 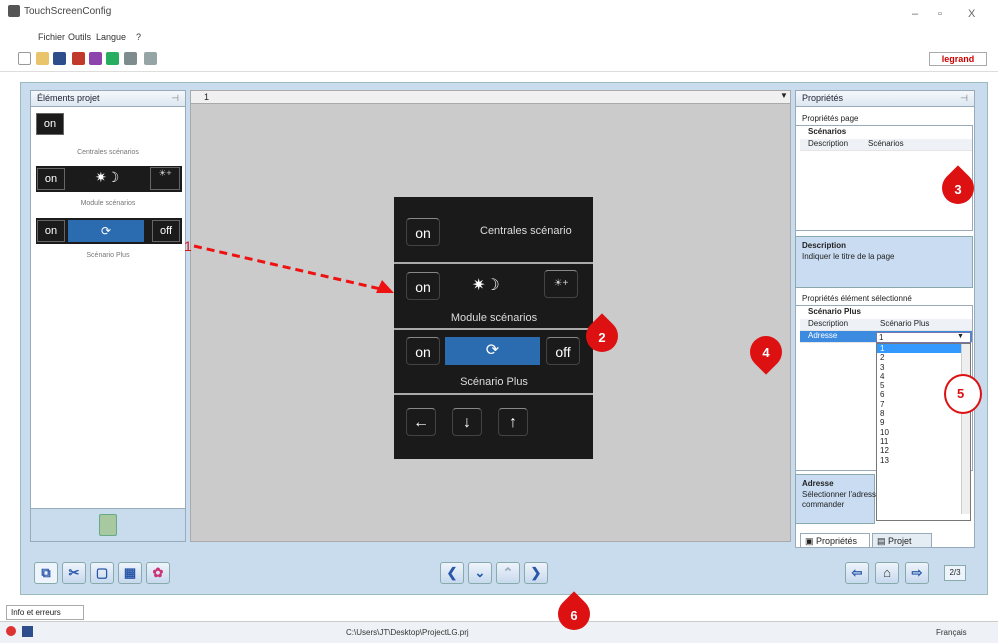 I want to click on element-caption: Module scénarios, so click(x=108, y=203).